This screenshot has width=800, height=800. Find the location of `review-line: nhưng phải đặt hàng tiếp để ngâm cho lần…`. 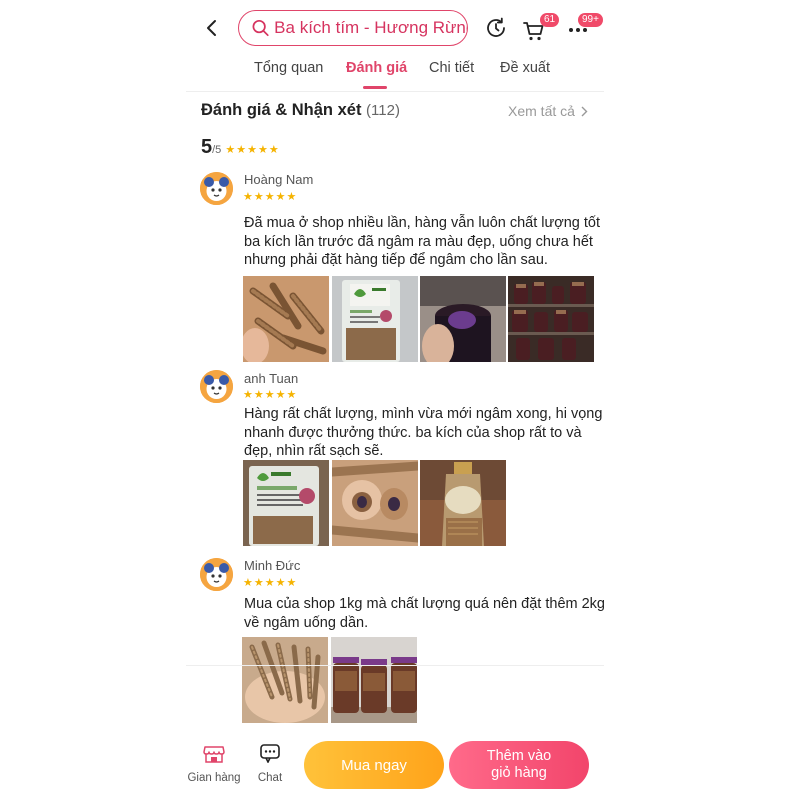

review-line: nhưng phải đặt hàng tiếp để ngâm cho lần… is located at coordinates (396, 260).